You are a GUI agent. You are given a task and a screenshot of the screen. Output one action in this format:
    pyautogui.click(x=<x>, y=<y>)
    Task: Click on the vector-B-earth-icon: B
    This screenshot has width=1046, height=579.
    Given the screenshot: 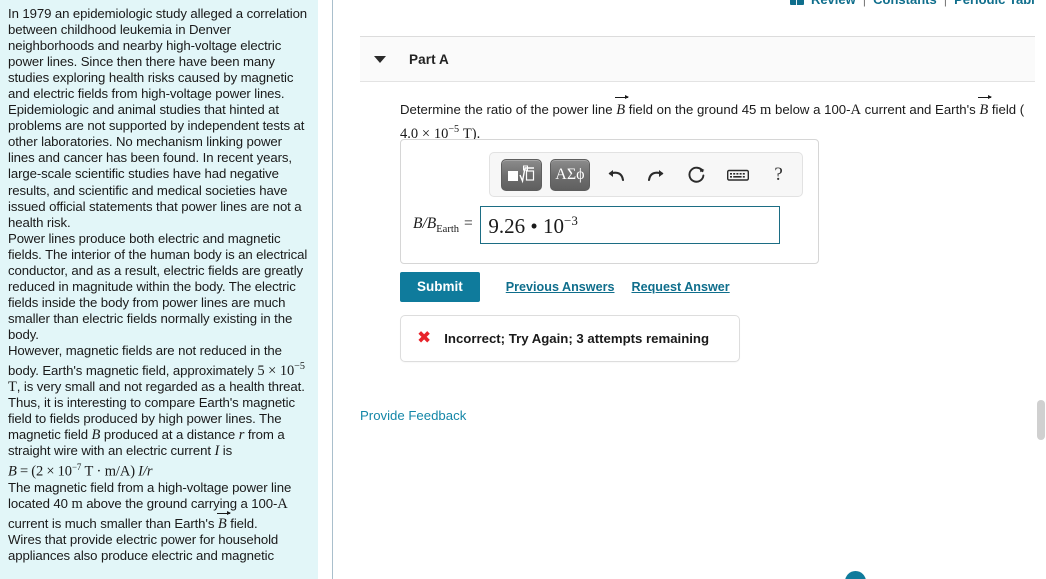 What is the action you would take?
    pyautogui.click(x=985, y=106)
    